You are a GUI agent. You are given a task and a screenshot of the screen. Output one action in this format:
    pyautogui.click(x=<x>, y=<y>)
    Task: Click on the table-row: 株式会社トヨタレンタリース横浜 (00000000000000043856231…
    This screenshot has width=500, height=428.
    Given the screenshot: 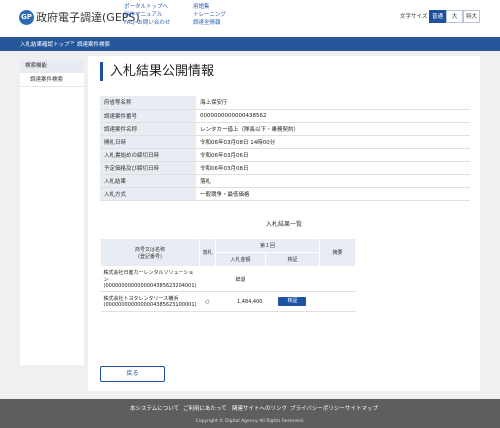 What is the action you would take?
    pyautogui.click(x=228, y=301)
    